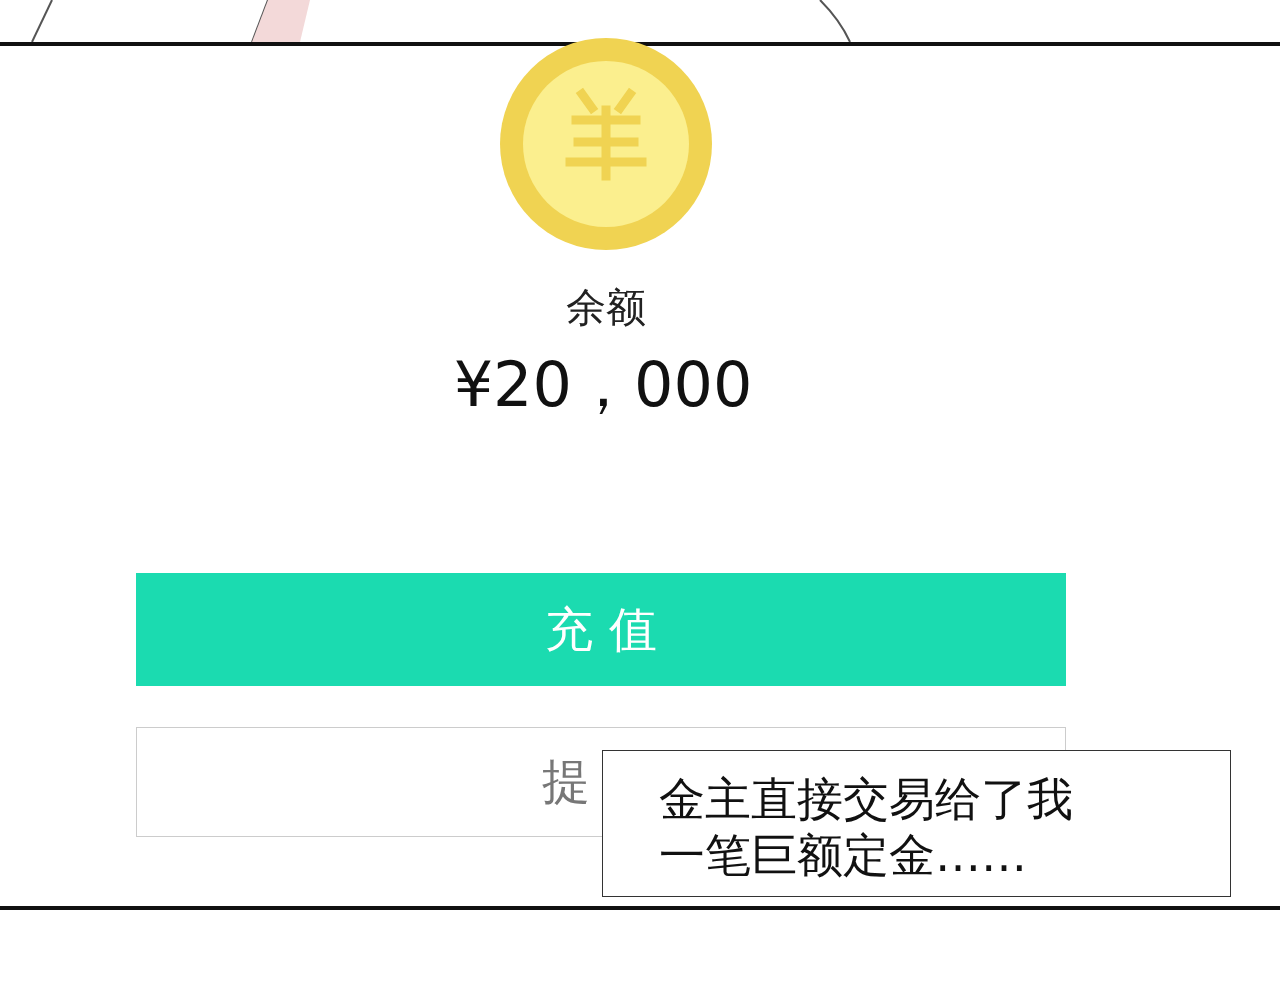  What do you see at coordinates (603, 385) in the screenshot?
I see `balance-amount: ¥20，000` at bounding box center [603, 385].